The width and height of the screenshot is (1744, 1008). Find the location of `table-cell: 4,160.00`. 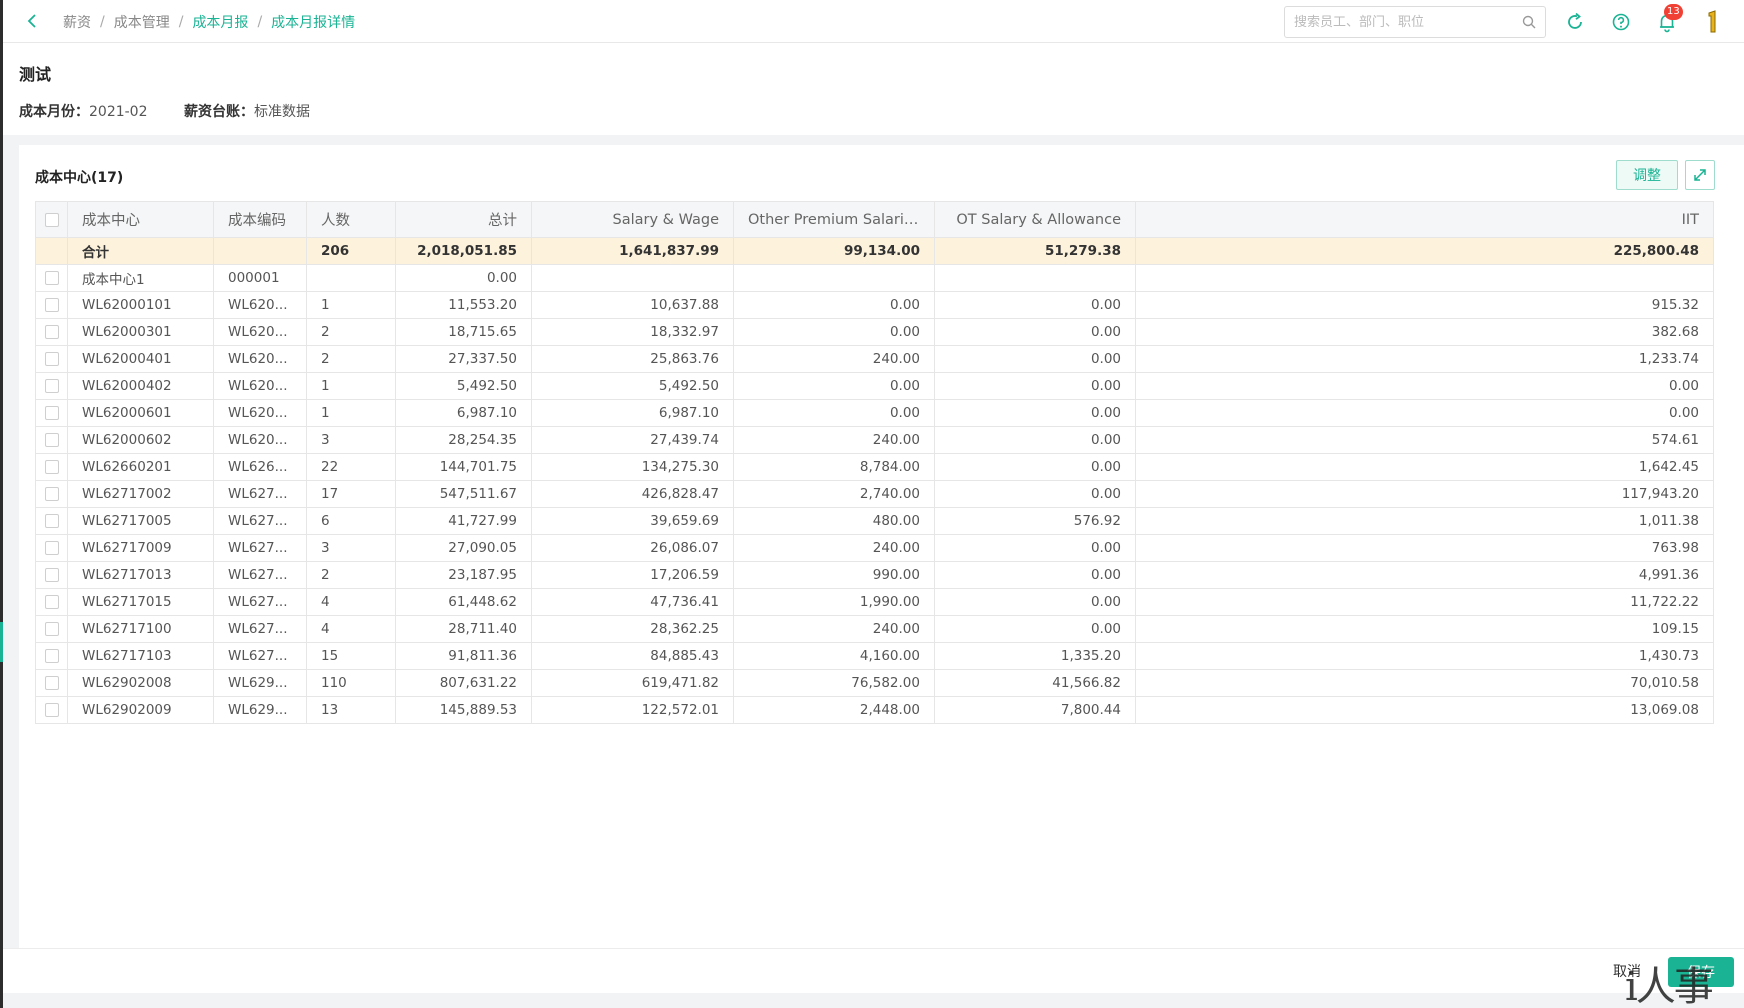

table-cell: 4,160.00 is located at coordinates (834, 656).